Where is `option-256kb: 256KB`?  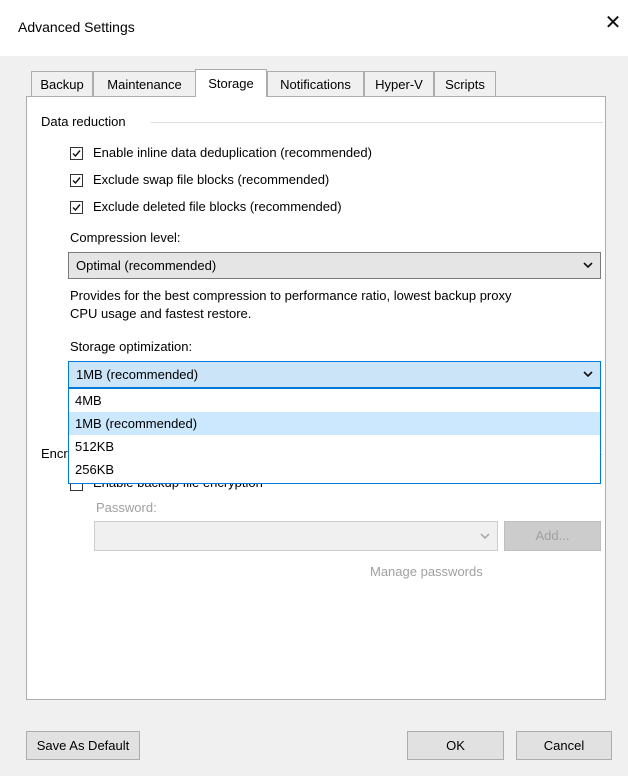 option-256kb: 256KB is located at coordinates (334, 469).